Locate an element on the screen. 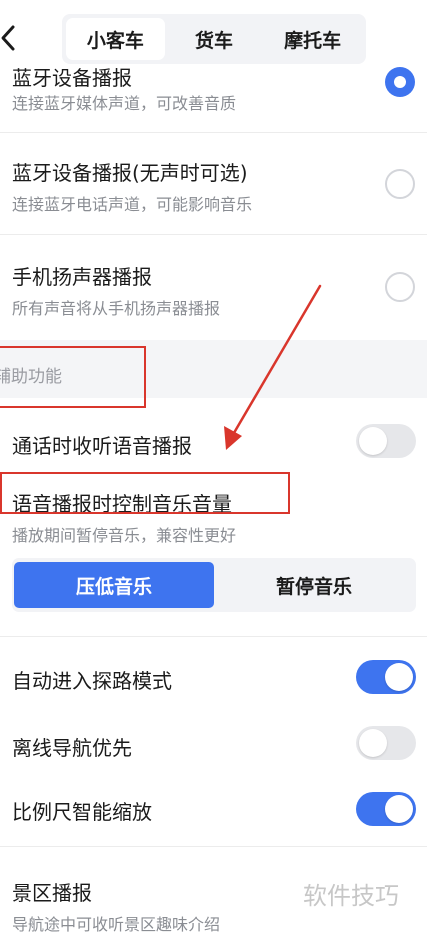 The height and width of the screenshot is (935, 427). scale-zoom-row: 比例尺智能缩放 is located at coordinates (213, 807).